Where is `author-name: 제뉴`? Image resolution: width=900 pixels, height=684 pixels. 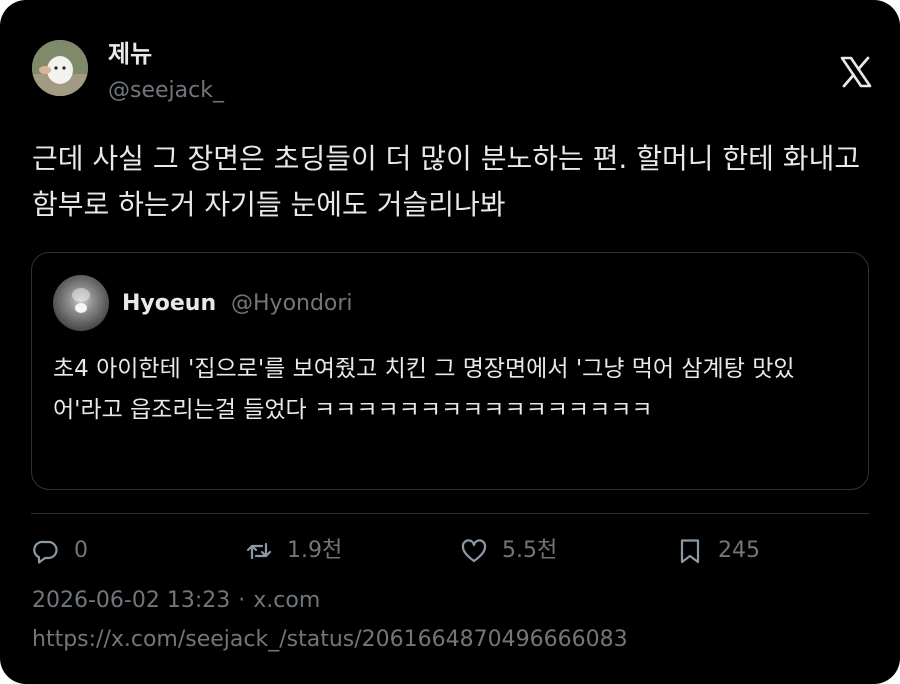 author-name: 제뉴 is located at coordinates (130, 54).